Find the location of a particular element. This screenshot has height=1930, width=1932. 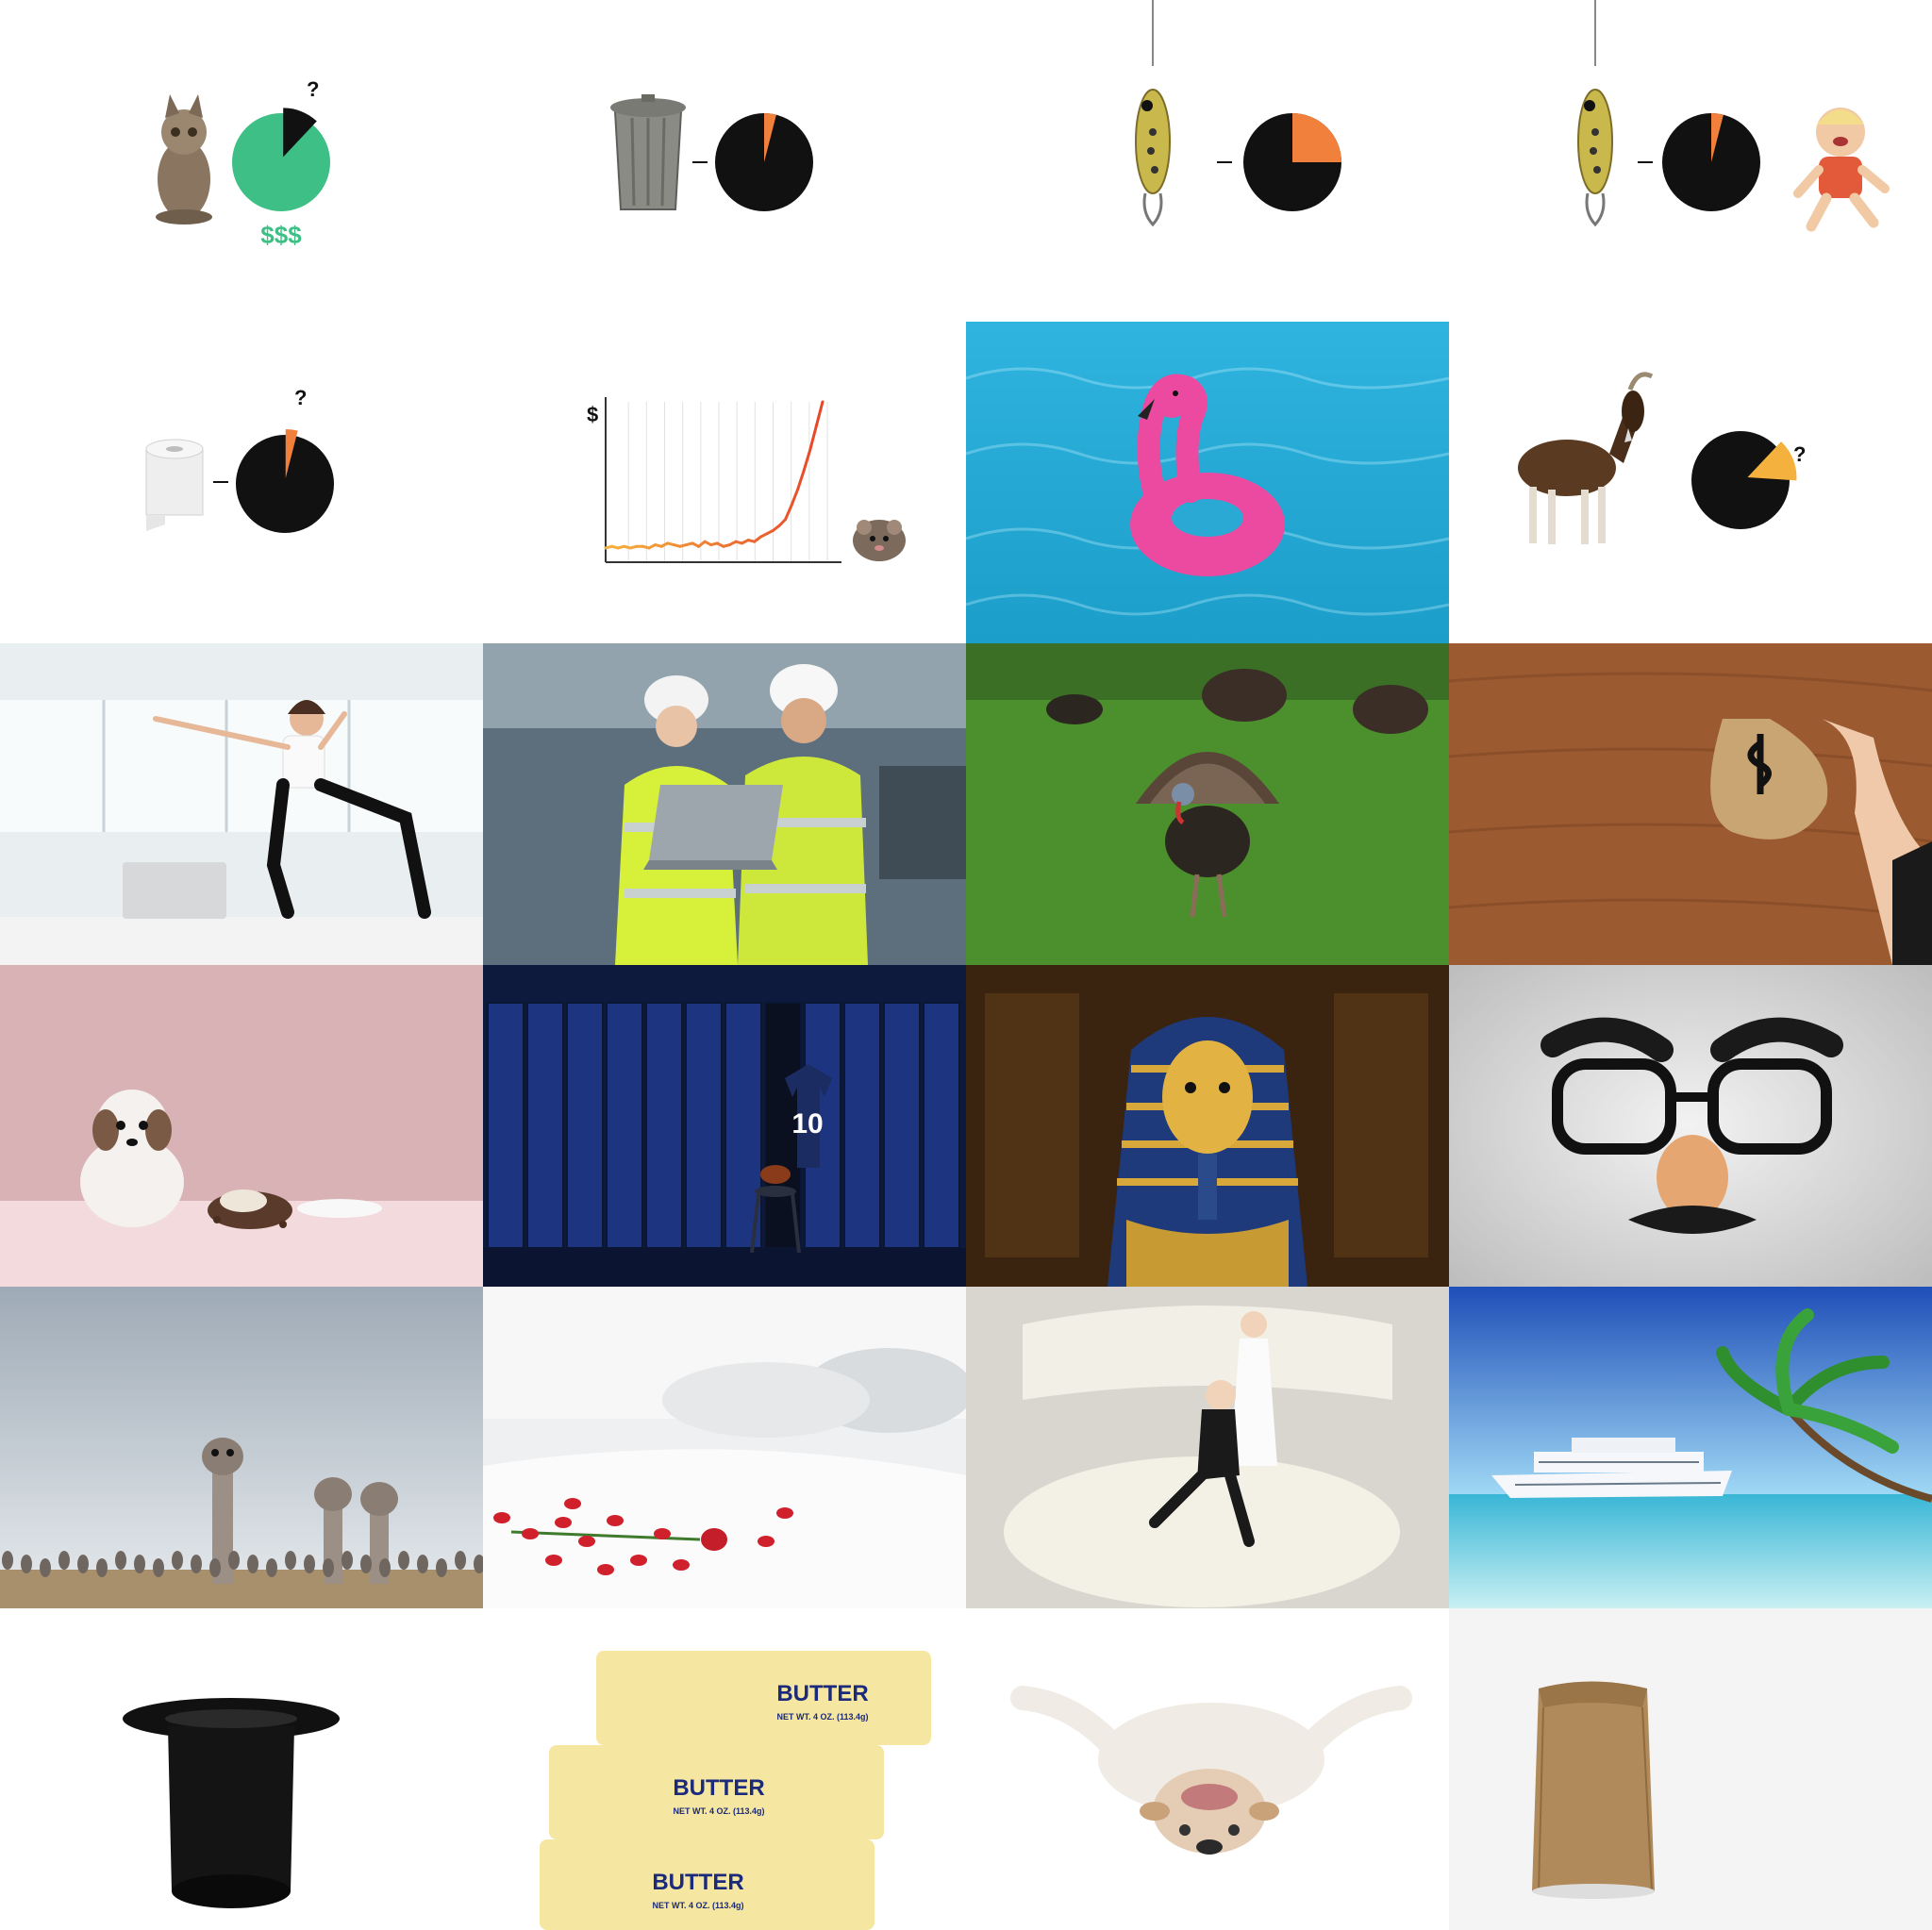

pillow is located at coordinates (766, 1400).